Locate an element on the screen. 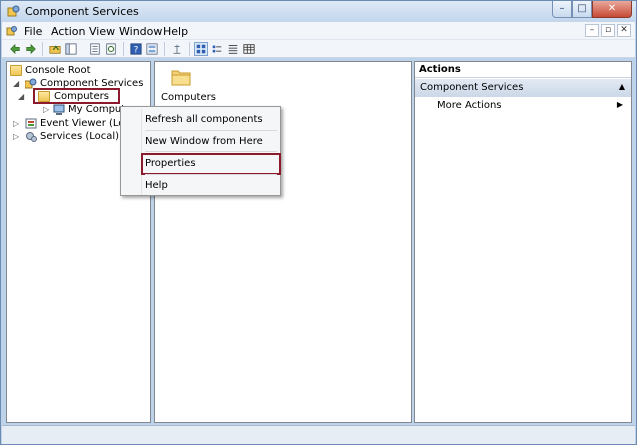  menu-item-refresh-all: Refresh all components is located at coordinates (204, 119).